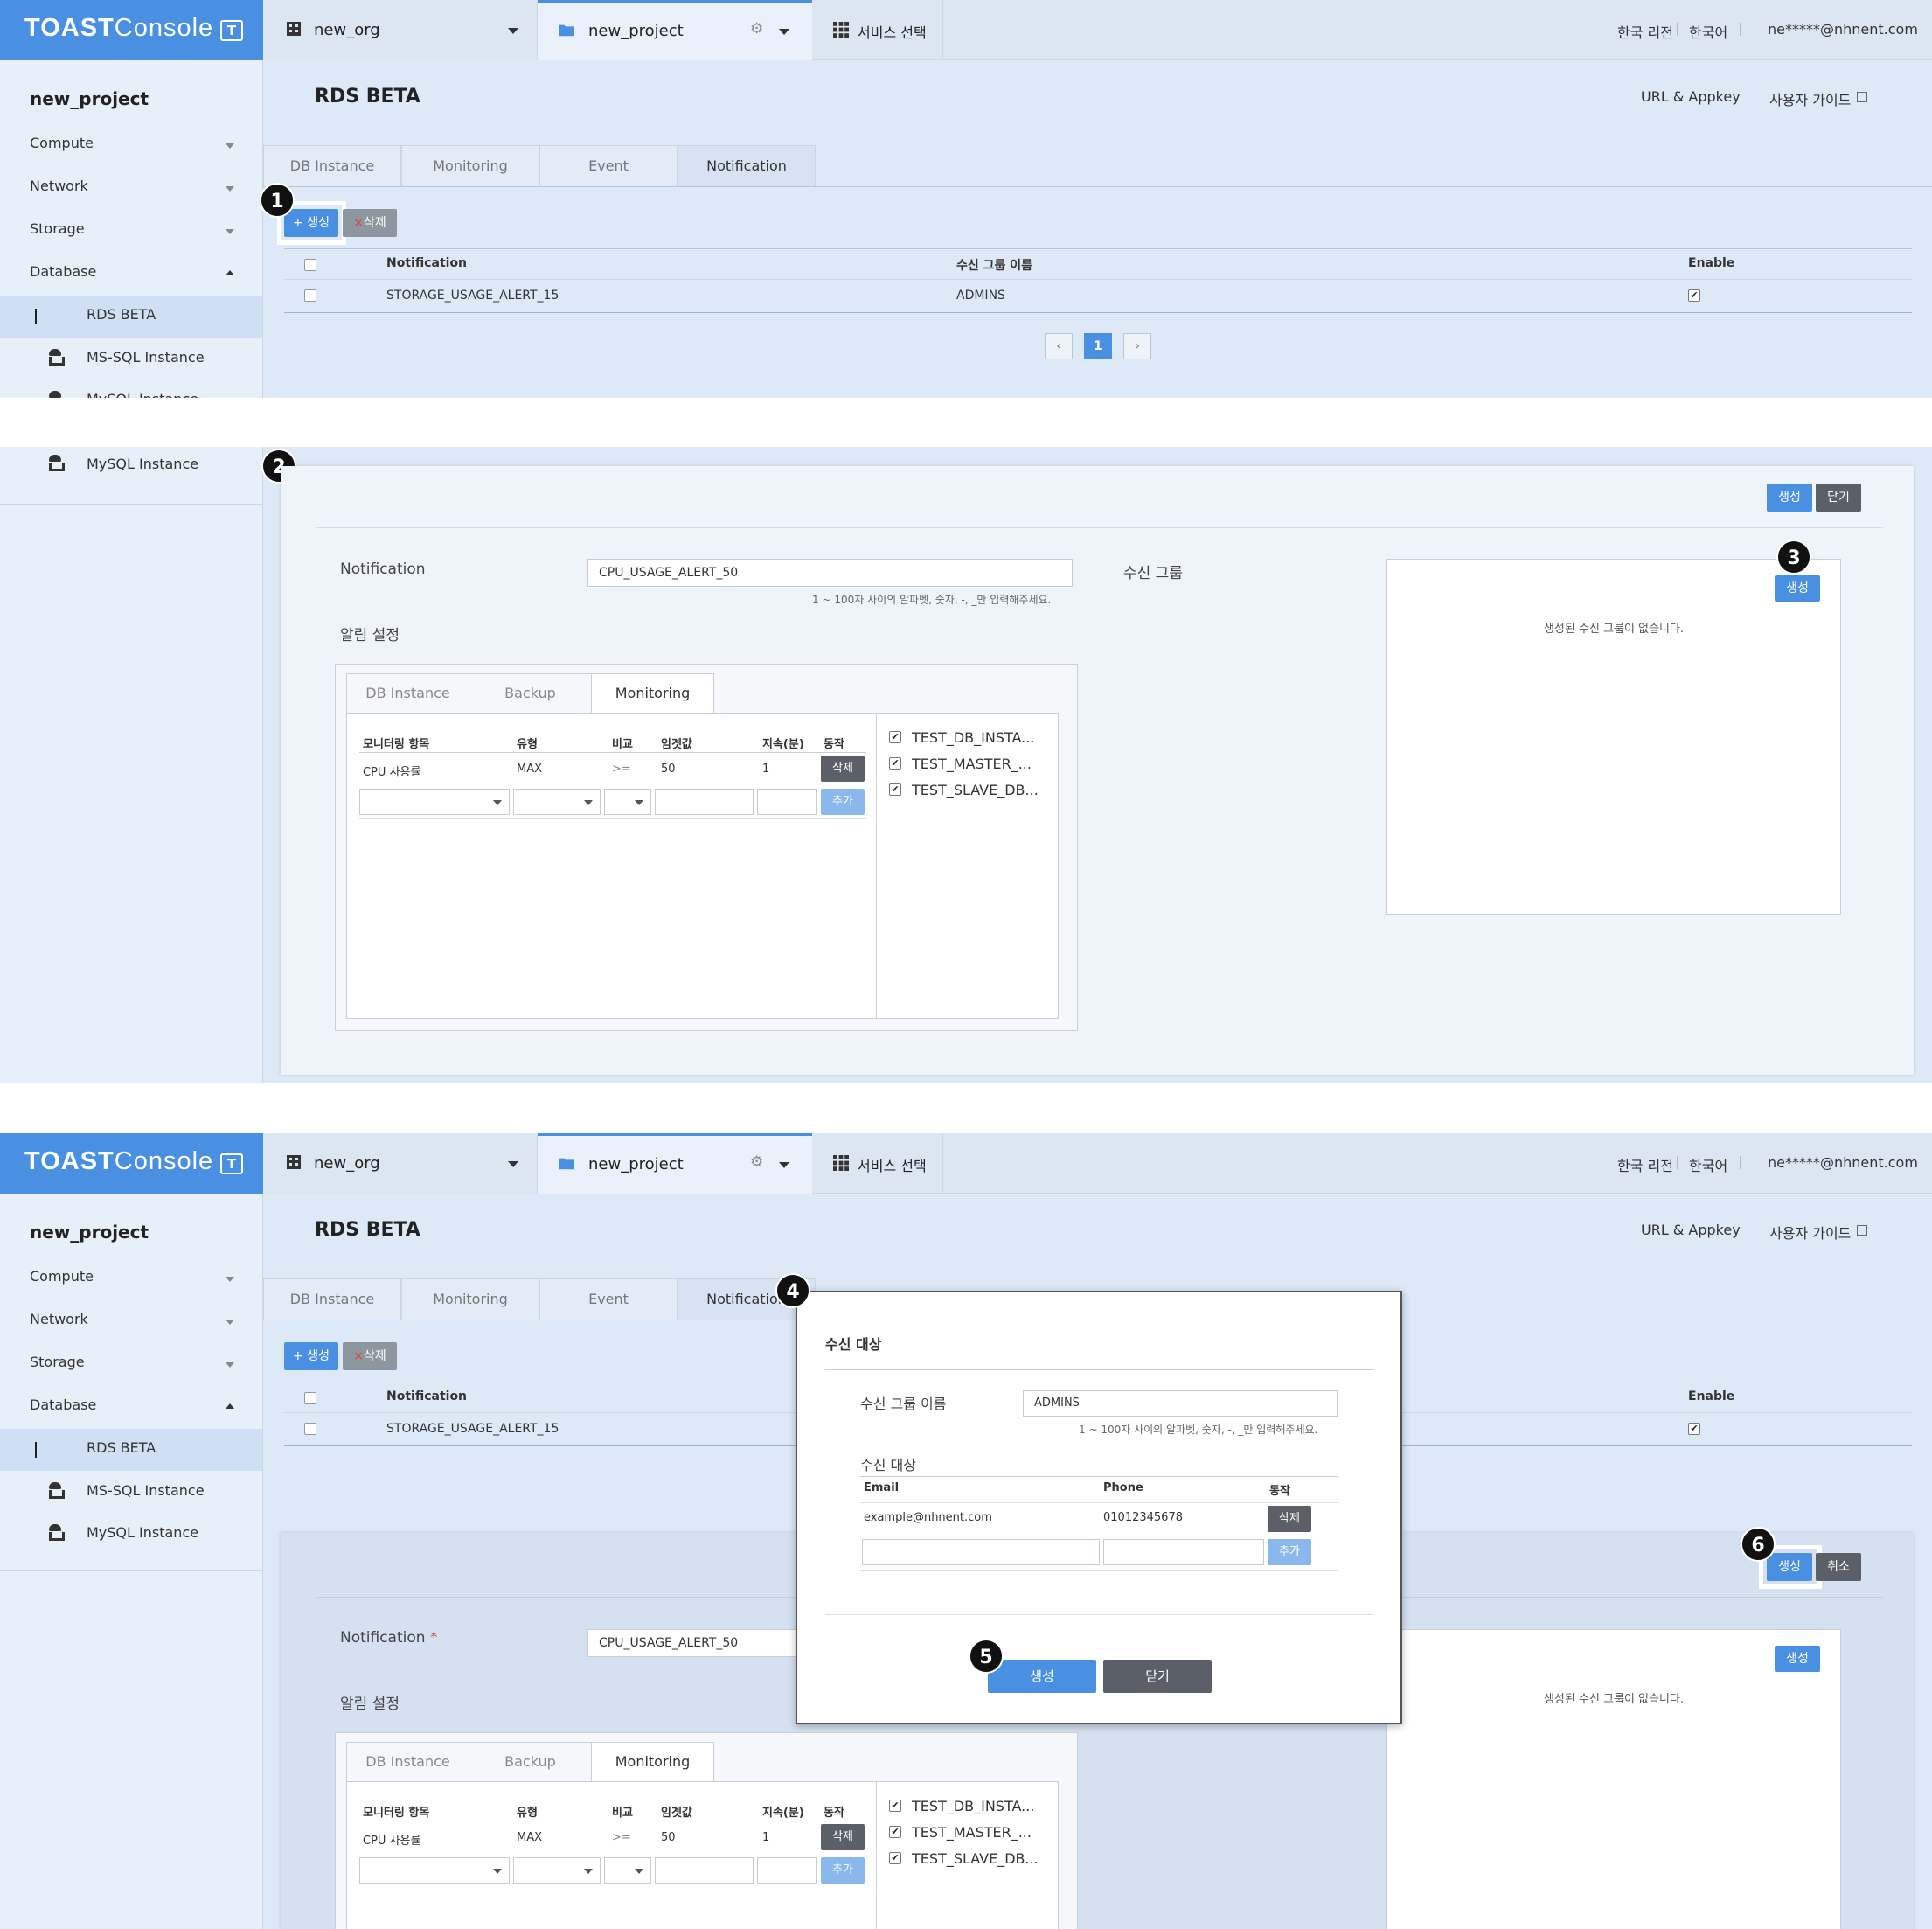 The image size is (1932, 1929). I want to click on pagination-page: 1, so click(1098, 346).